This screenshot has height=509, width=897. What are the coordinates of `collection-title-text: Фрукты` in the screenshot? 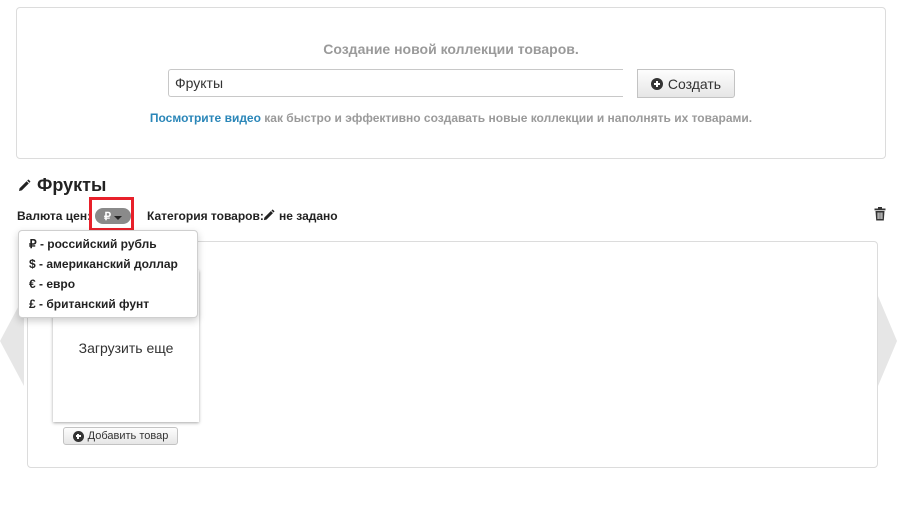 It's located at (72, 185).